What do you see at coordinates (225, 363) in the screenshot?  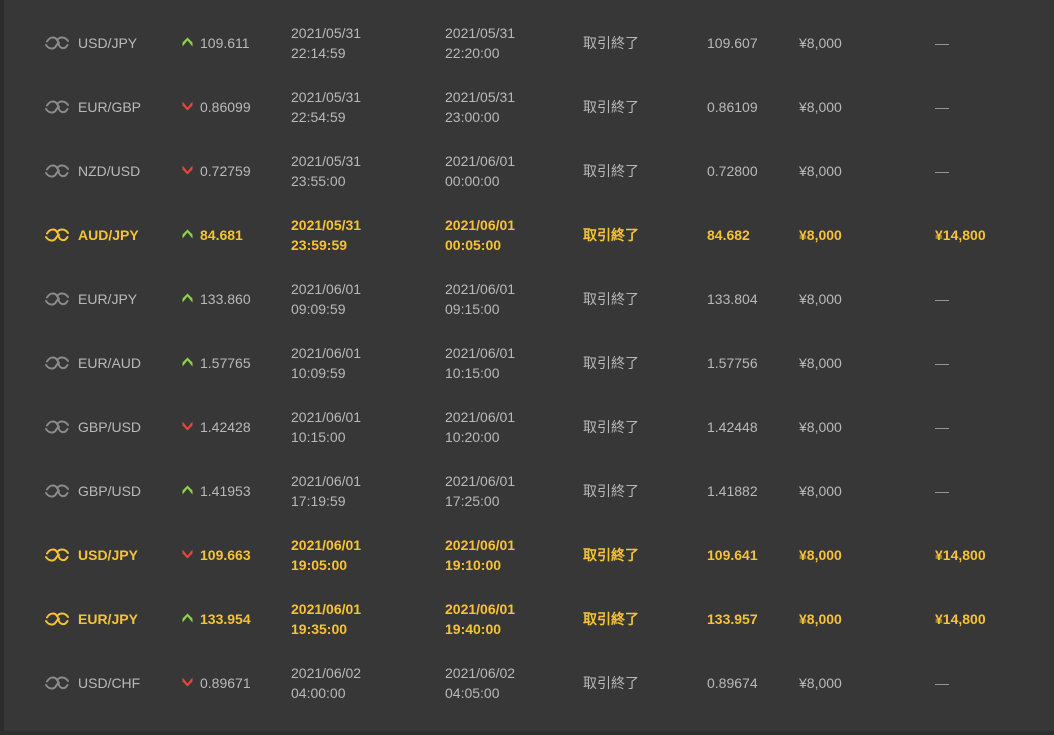 I see `entry-rate-value: 1.57765` at bounding box center [225, 363].